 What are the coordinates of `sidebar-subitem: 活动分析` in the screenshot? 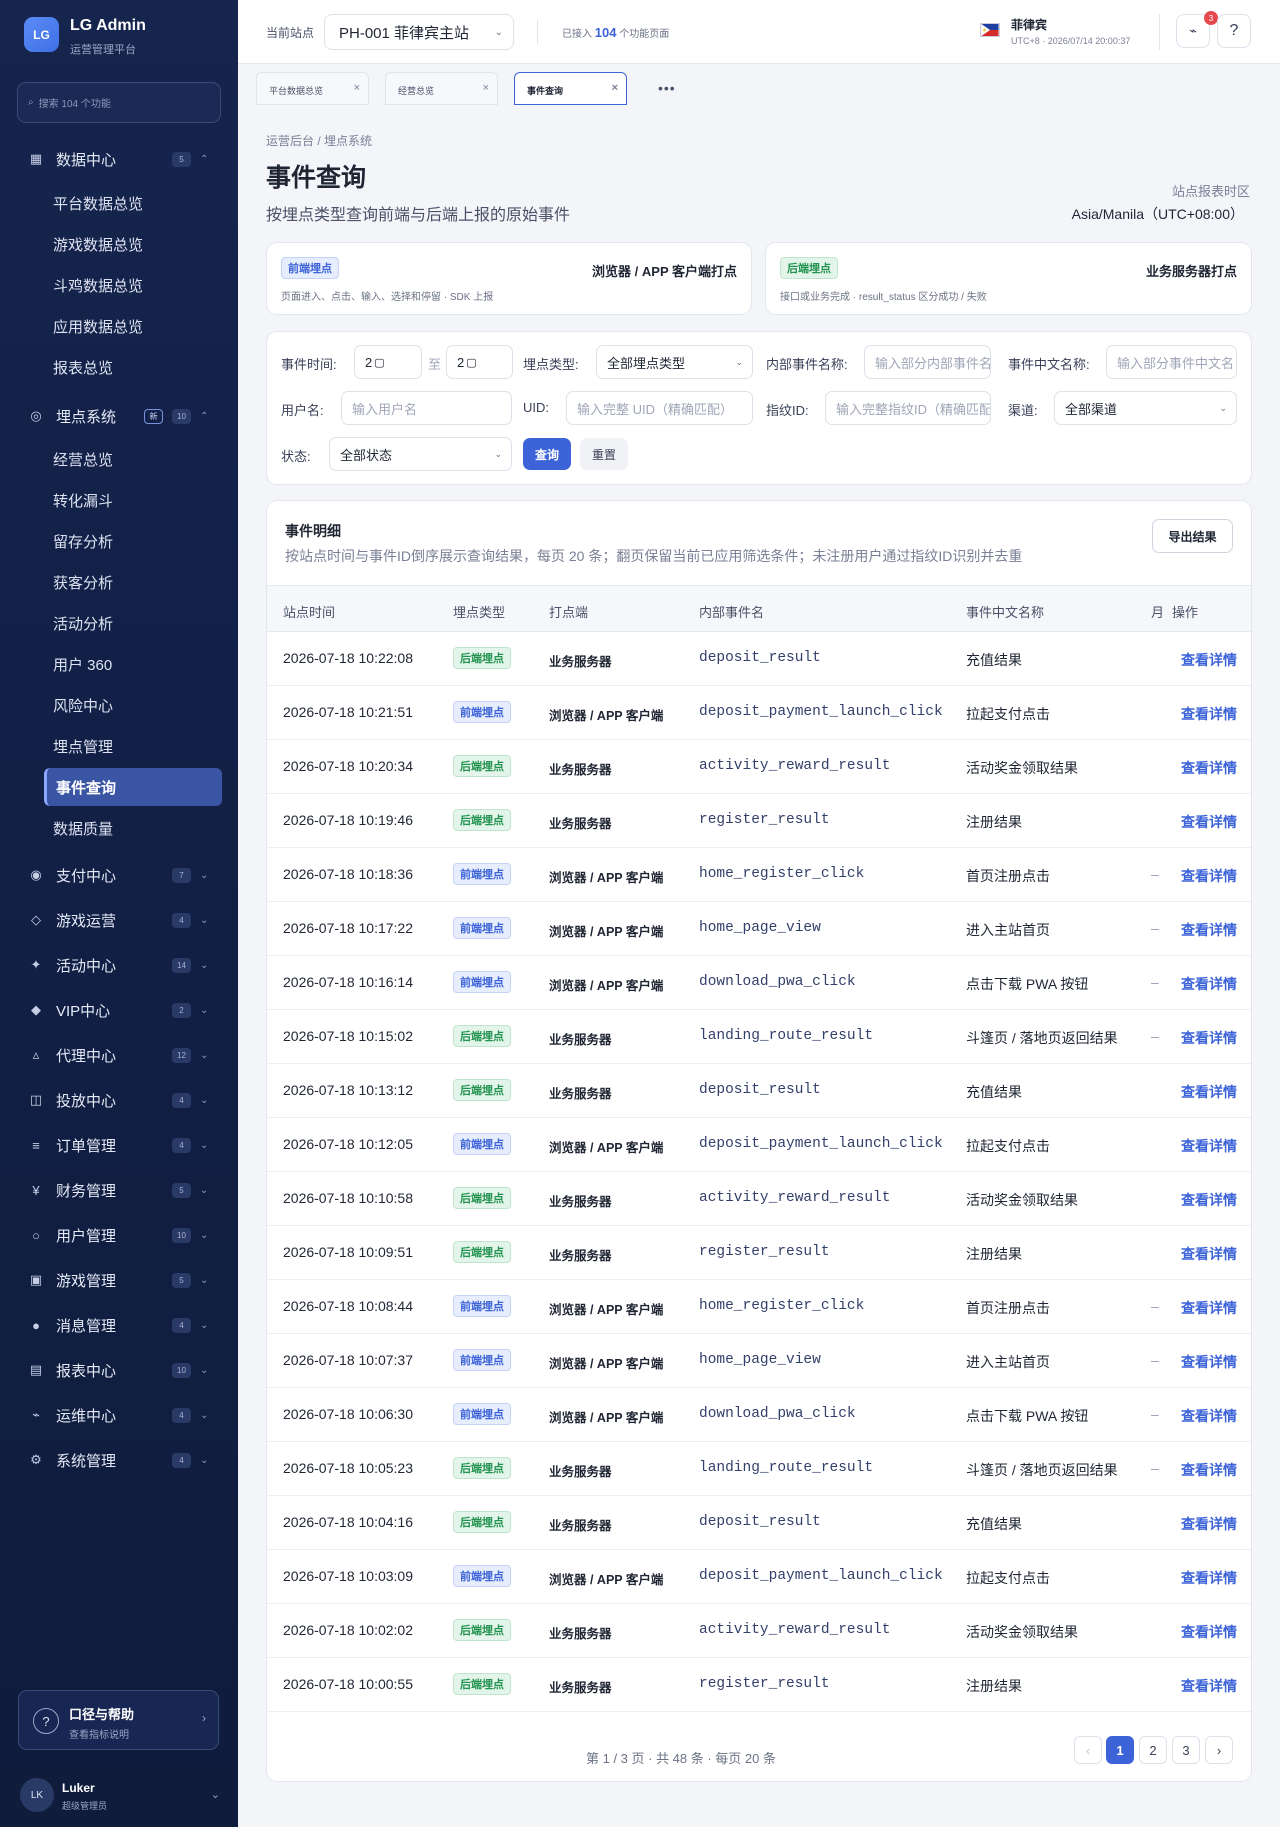 It's located at (133, 623).